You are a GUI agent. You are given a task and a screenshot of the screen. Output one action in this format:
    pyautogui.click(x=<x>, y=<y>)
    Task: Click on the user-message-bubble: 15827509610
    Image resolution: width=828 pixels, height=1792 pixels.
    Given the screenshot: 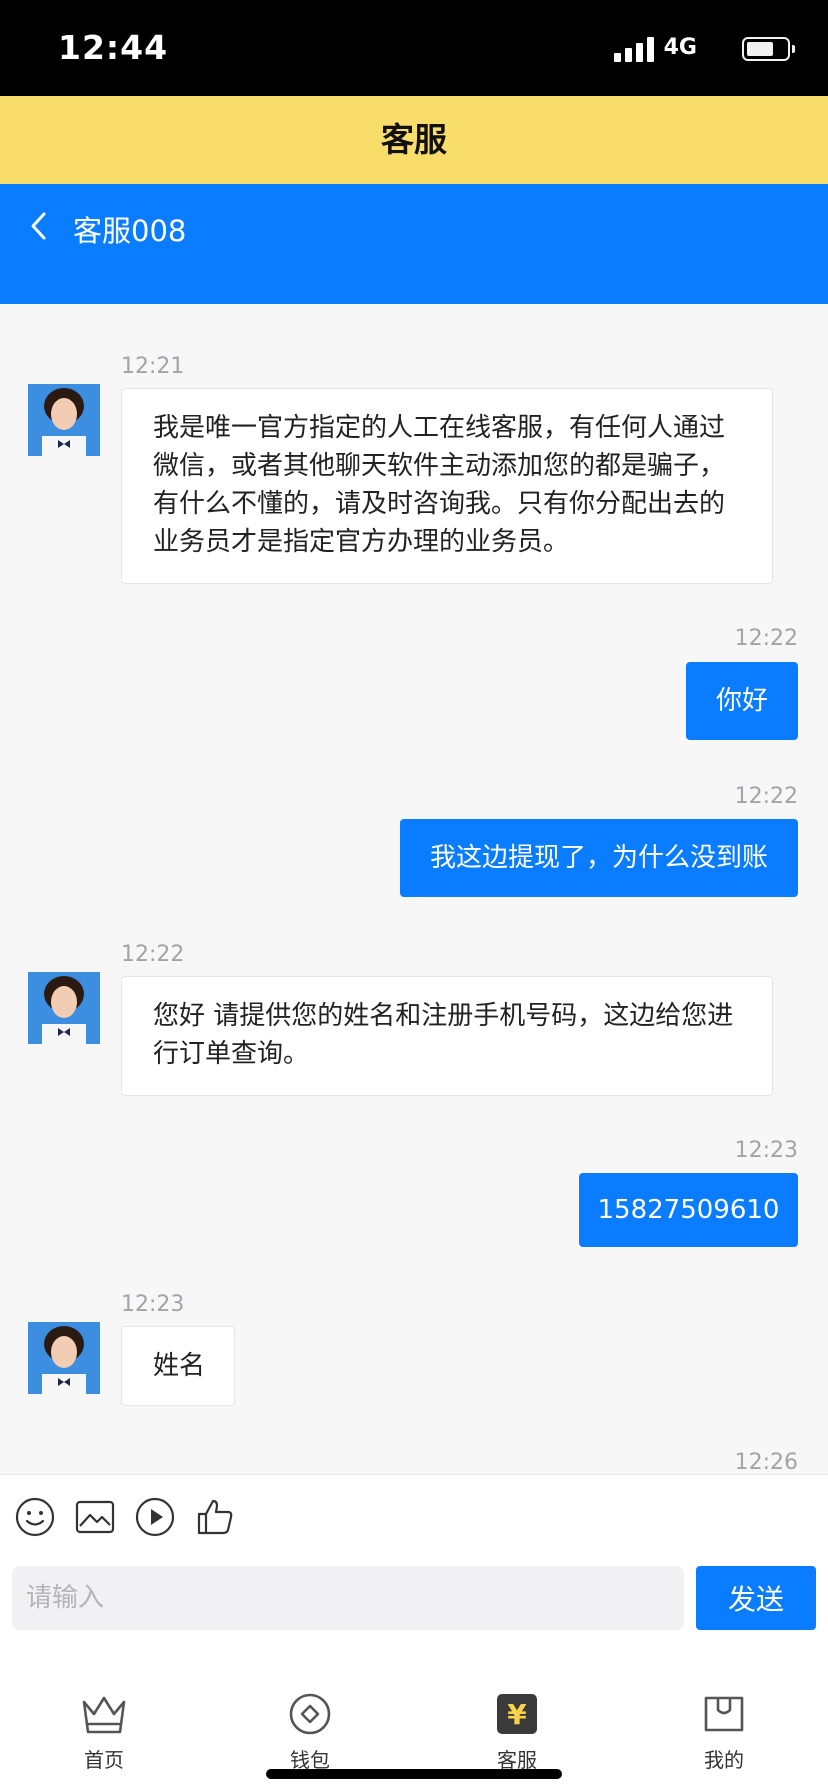 What is the action you would take?
    pyautogui.click(x=688, y=1210)
    